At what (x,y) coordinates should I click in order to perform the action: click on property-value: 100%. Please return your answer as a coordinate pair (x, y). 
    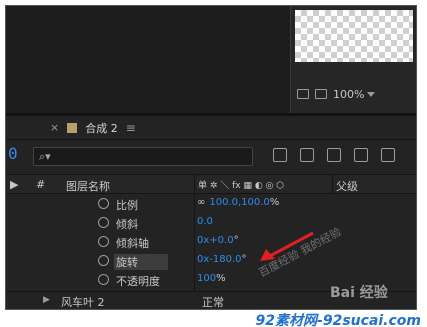
    Looking at the image, I should click on (211, 278).